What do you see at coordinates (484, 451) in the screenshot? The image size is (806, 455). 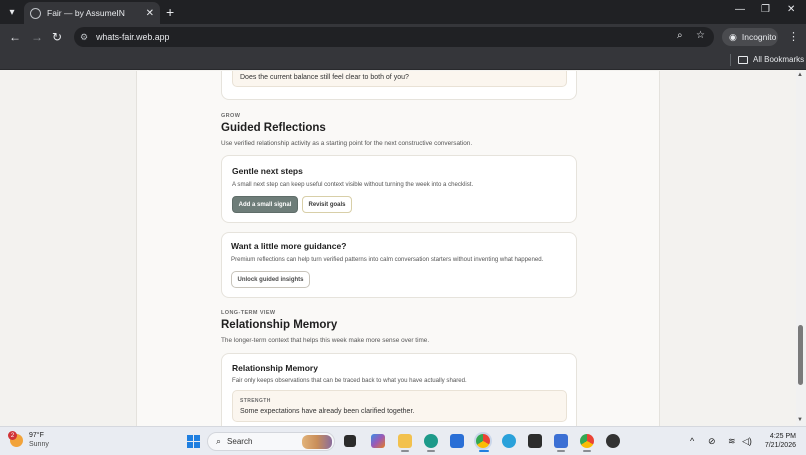 I see `active-indicator` at bounding box center [484, 451].